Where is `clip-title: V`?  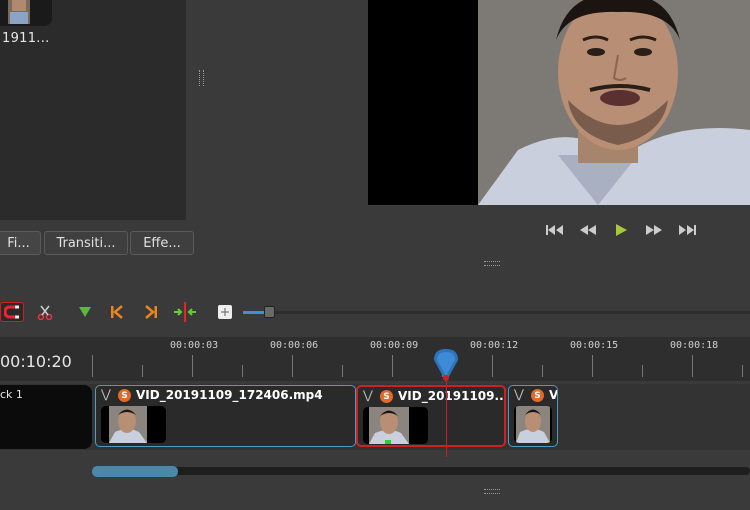 clip-title: V is located at coordinates (553, 395).